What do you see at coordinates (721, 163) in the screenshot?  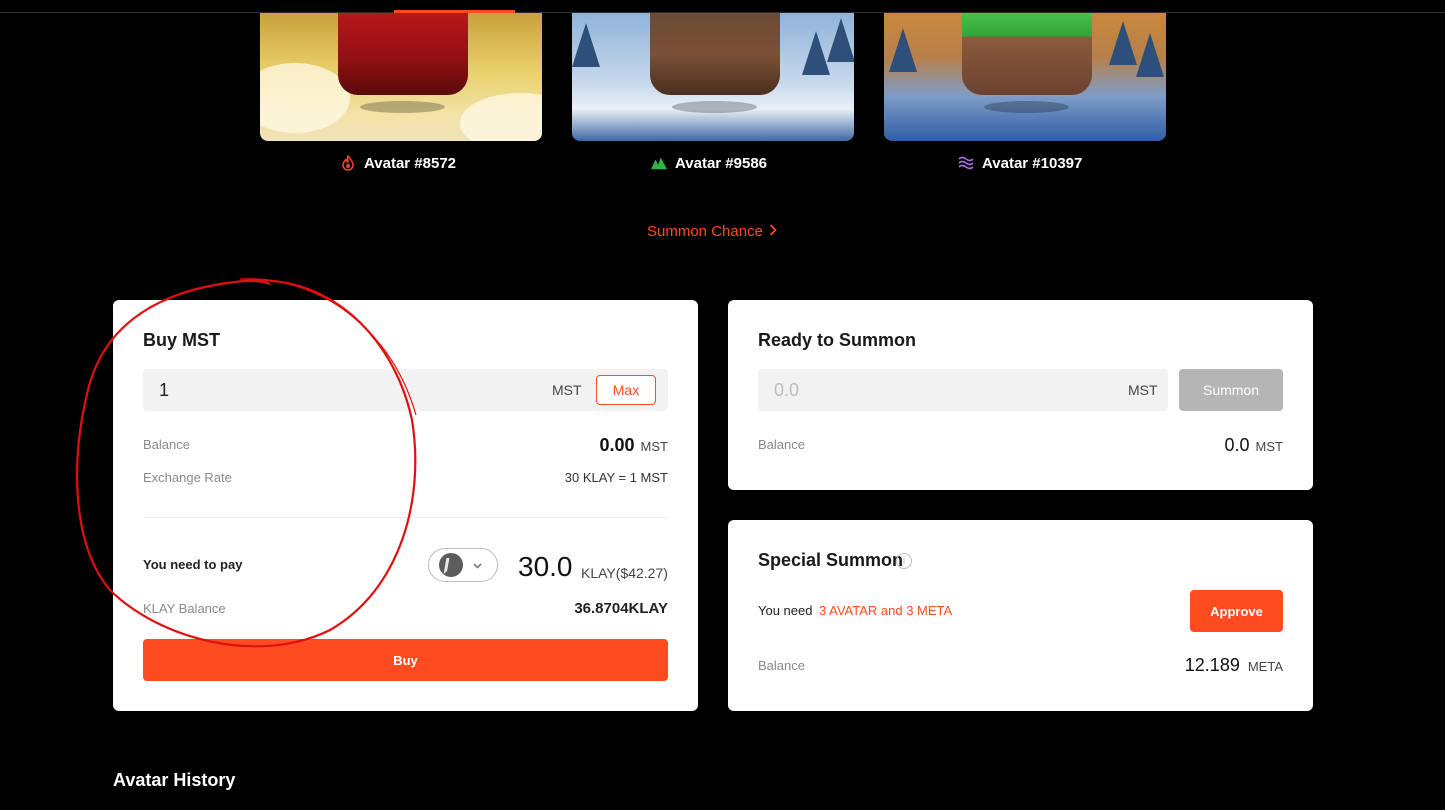 I see `avatar-name: Avatar #9586` at bounding box center [721, 163].